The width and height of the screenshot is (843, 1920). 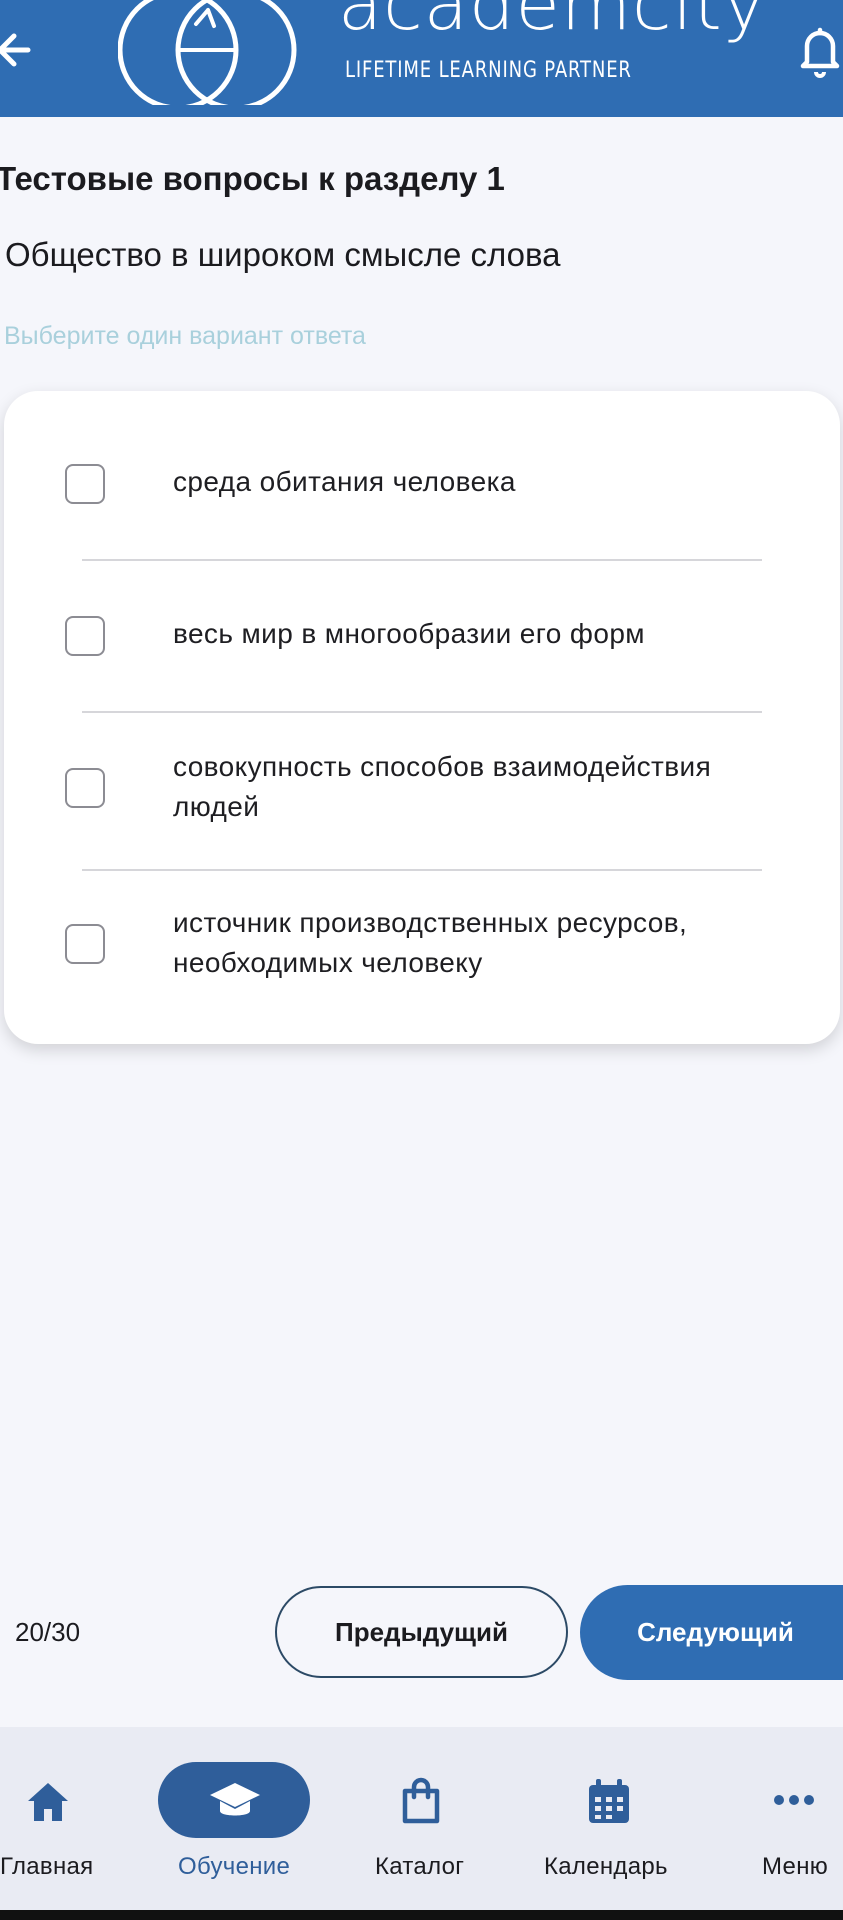 I want to click on graduation-cap-icon, so click(x=235, y=1799).